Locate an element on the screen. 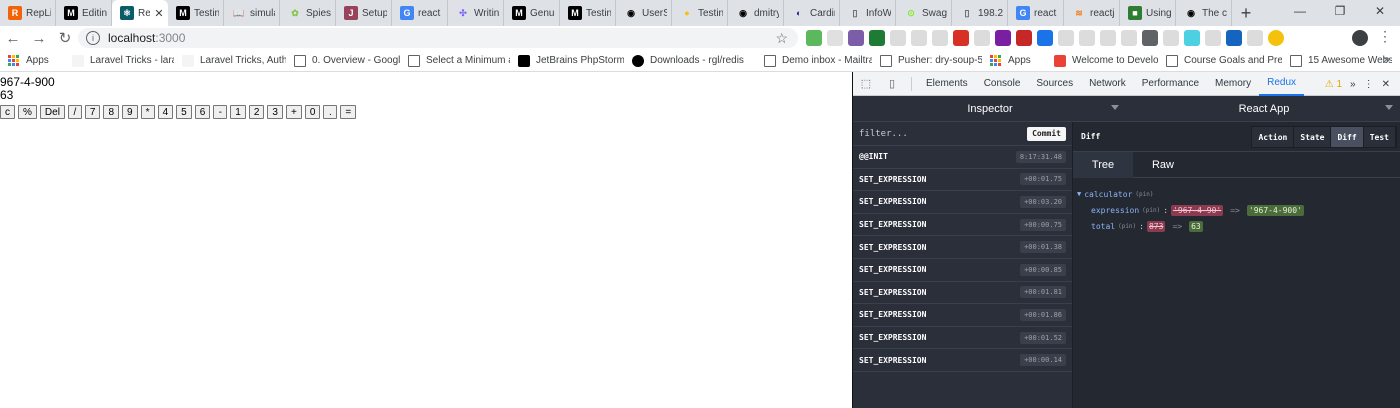  calculator-key: - is located at coordinates (220, 112).